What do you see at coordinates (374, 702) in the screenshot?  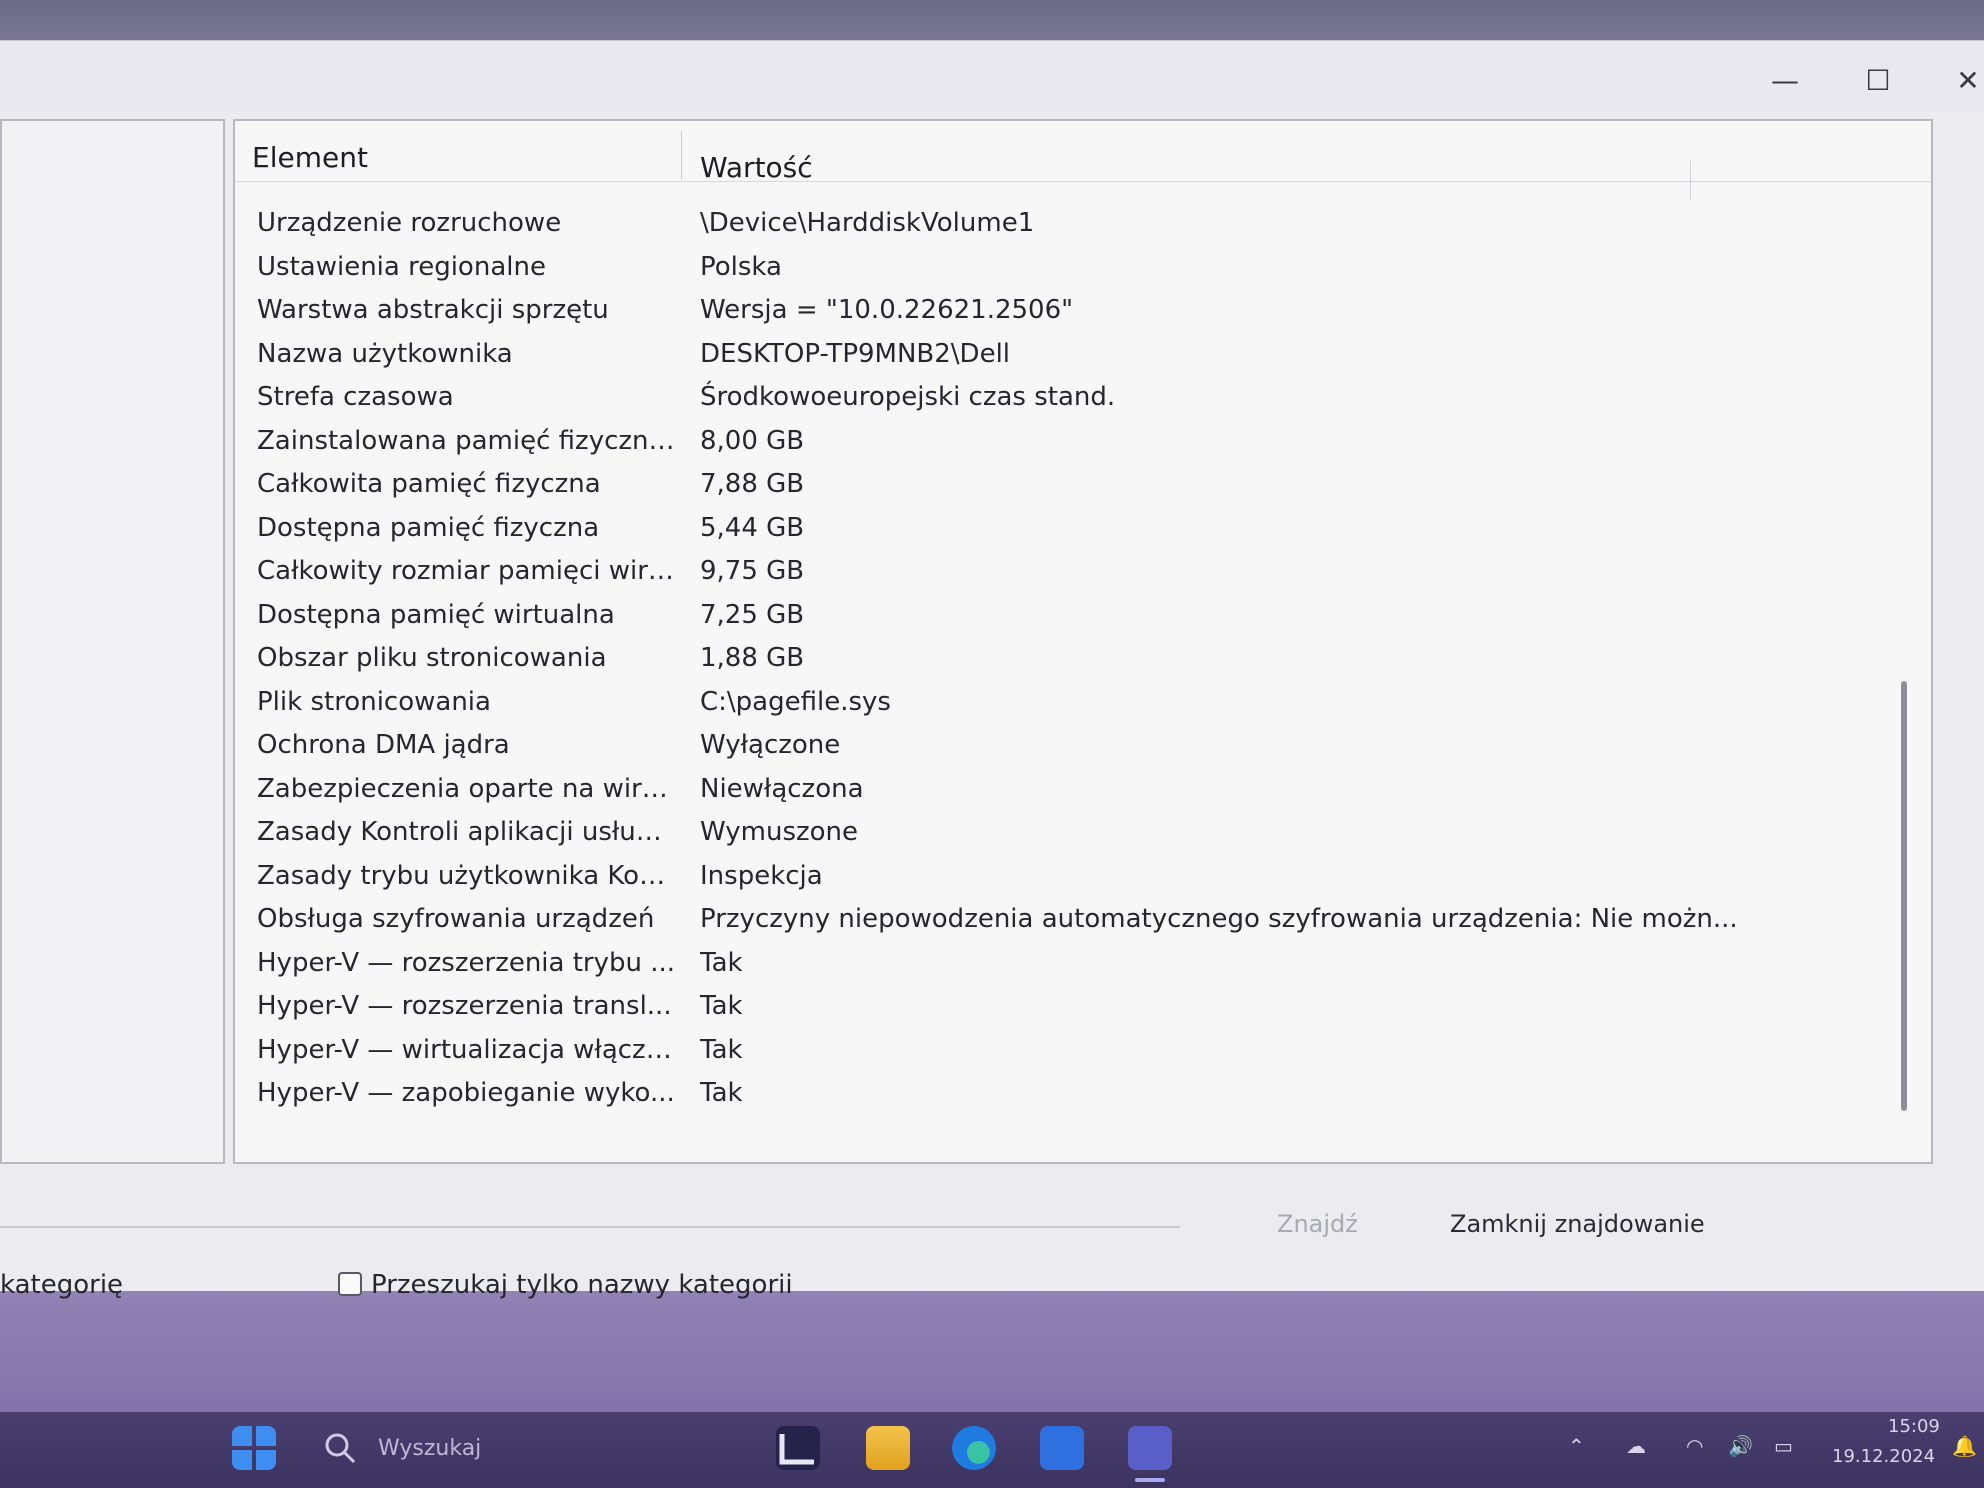 I see `row-element-cell: Plik stronicowania` at bounding box center [374, 702].